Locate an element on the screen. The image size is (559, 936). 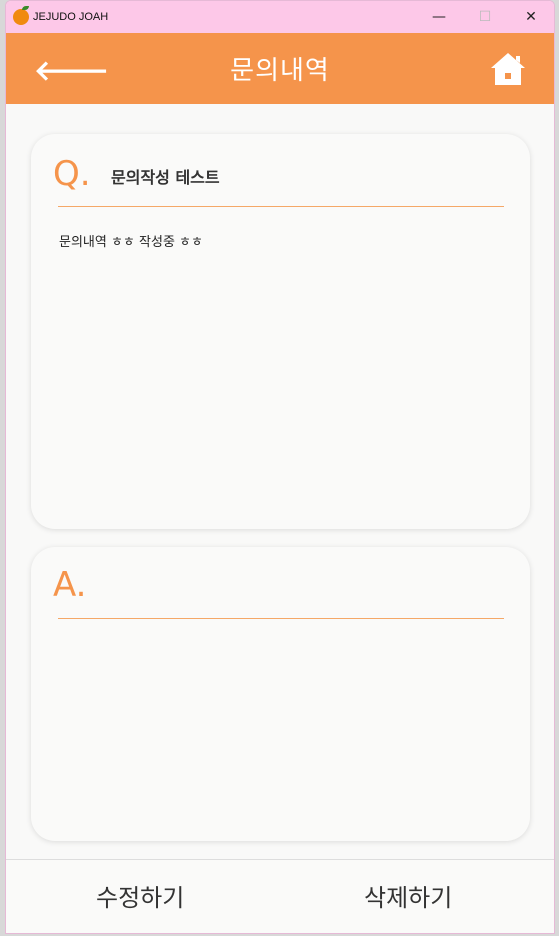
title-bar: JEJUDO JOAH — ☐ ✕ is located at coordinates (280, 17).